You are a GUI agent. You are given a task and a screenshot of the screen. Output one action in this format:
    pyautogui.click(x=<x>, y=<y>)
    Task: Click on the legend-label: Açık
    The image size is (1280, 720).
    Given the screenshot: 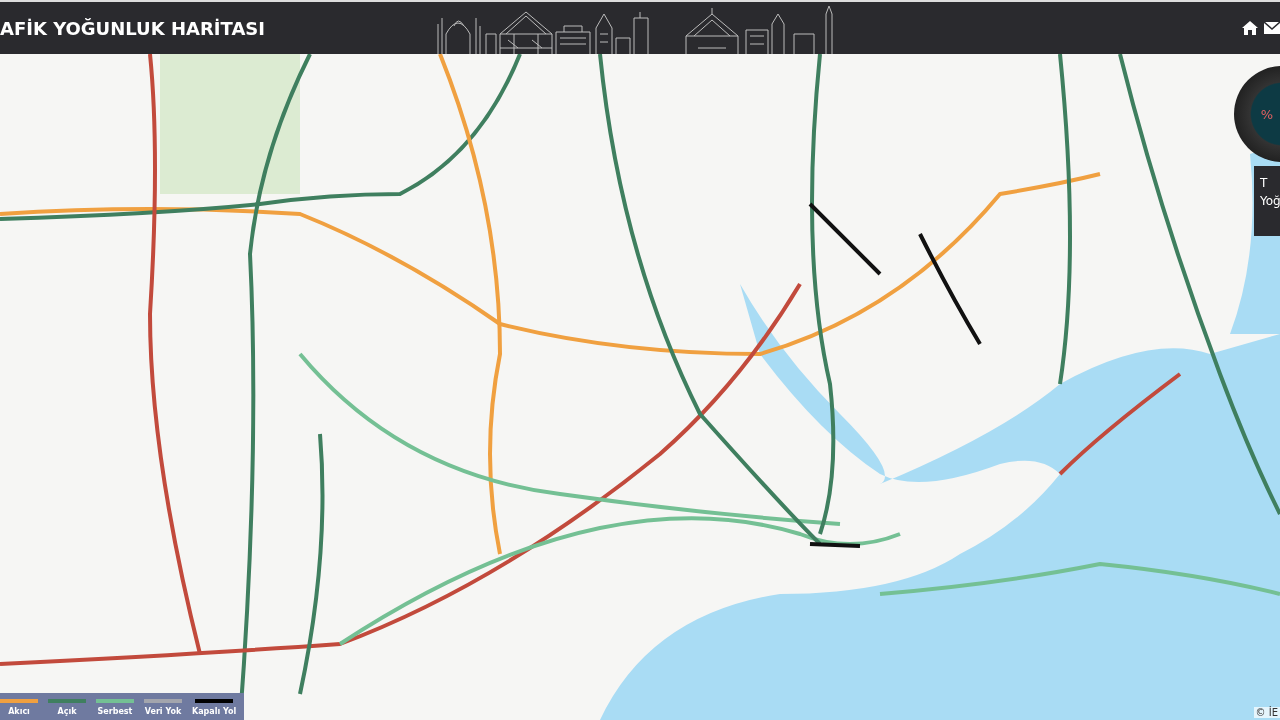 What is the action you would take?
    pyautogui.click(x=67, y=711)
    